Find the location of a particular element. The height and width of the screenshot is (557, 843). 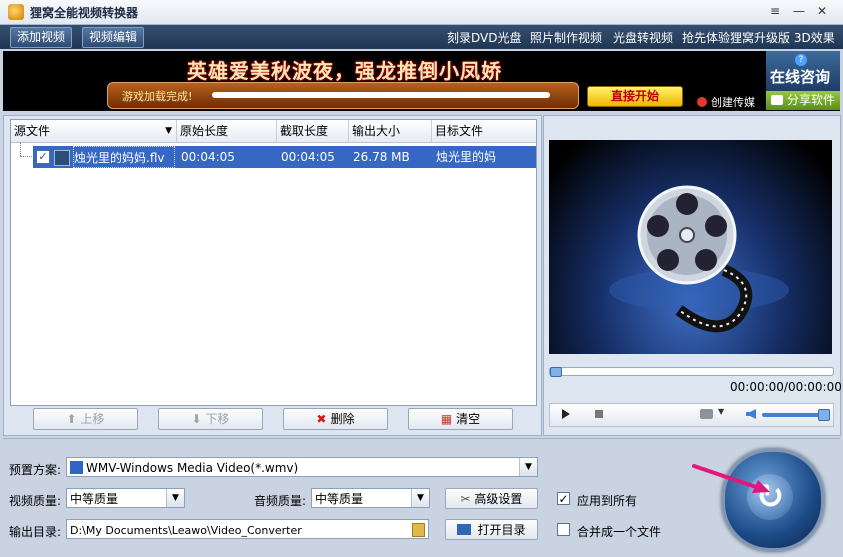

column-output-size: 输出大小 is located at coordinates (390, 131).